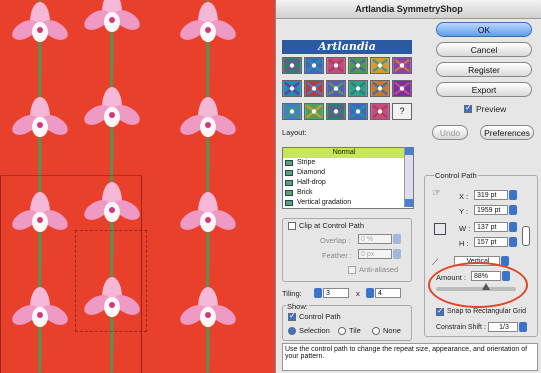 The width and height of the screenshot is (541, 373). I want to click on resize-tool-icon, so click(440, 229).